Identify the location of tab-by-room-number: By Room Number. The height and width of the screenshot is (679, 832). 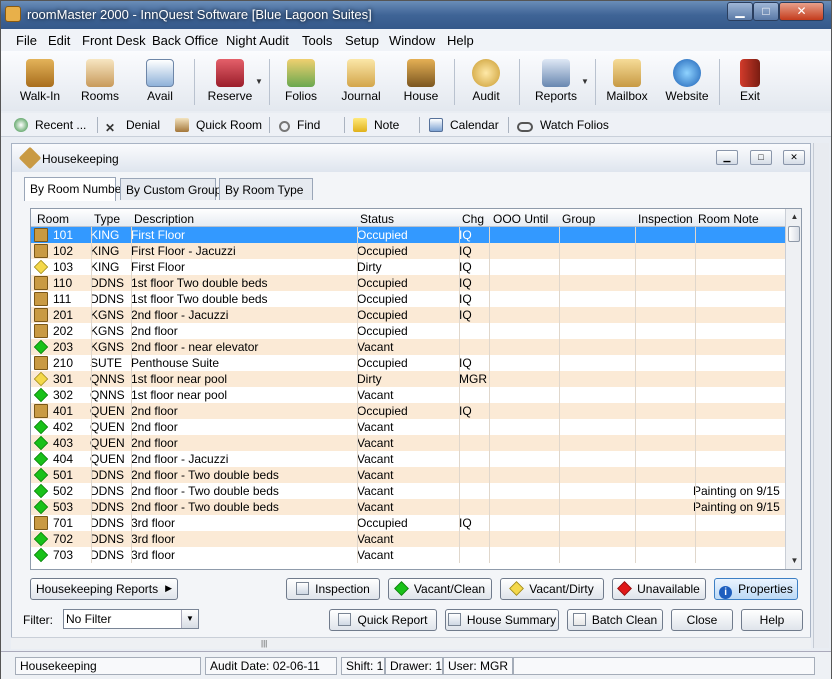
(74, 189).